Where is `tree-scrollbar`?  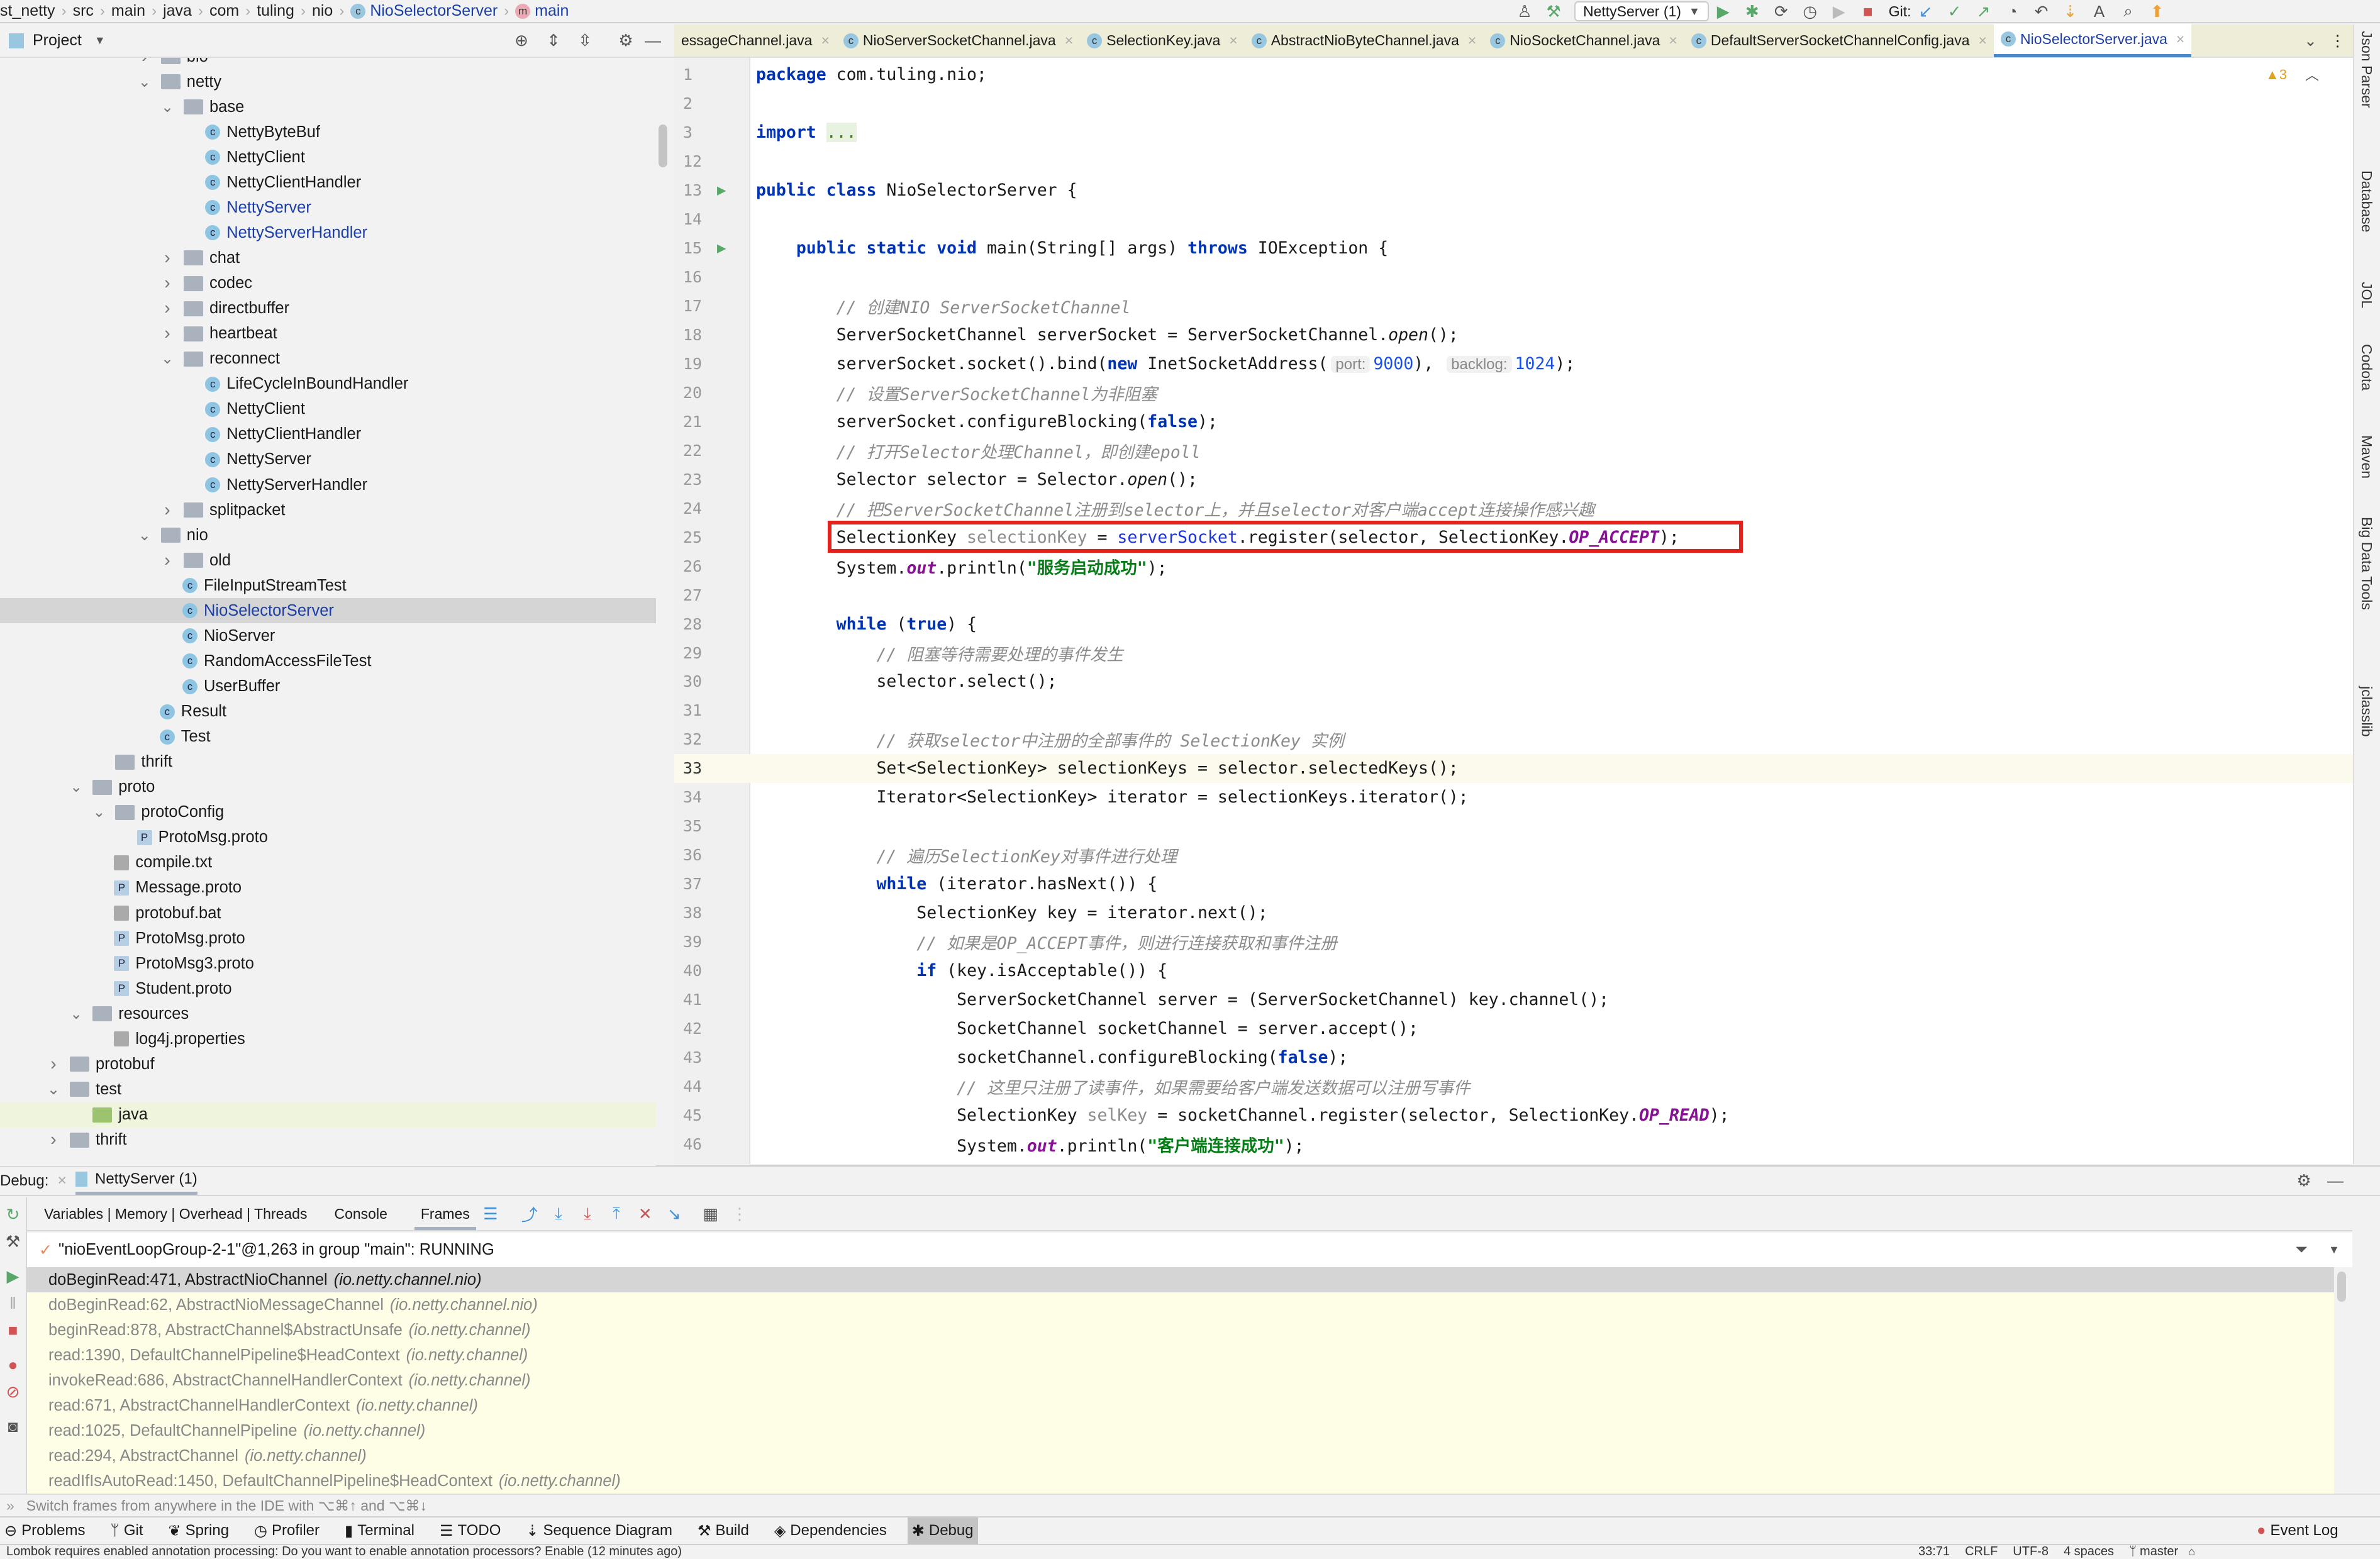
tree-scrollbar is located at coordinates (663, 146).